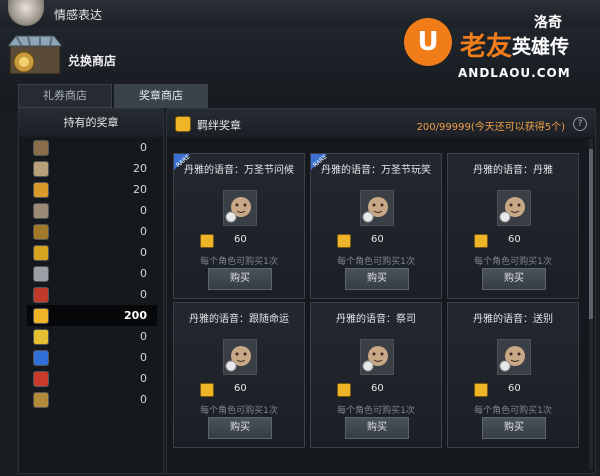  I want to click on bond-medal-title: 羁绊奖章, so click(219, 125).